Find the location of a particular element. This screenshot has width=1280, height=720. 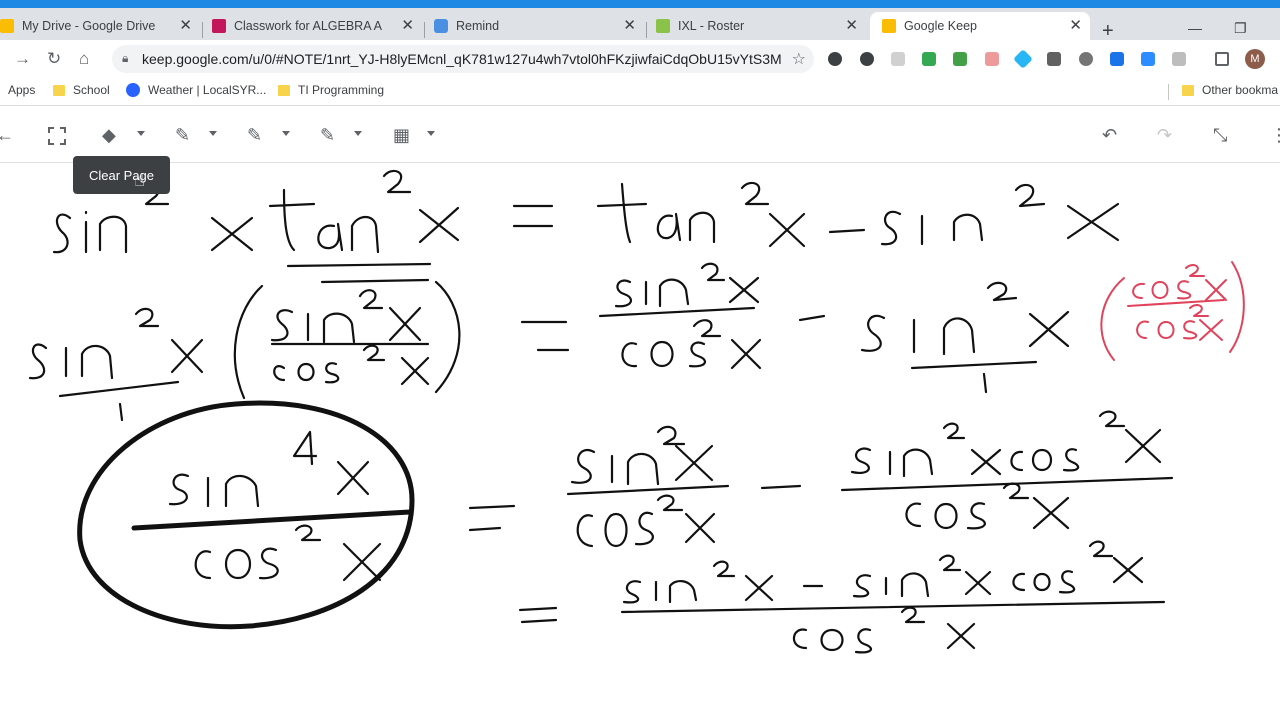

reload-icon: ↻ is located at coordinates (54, 59).